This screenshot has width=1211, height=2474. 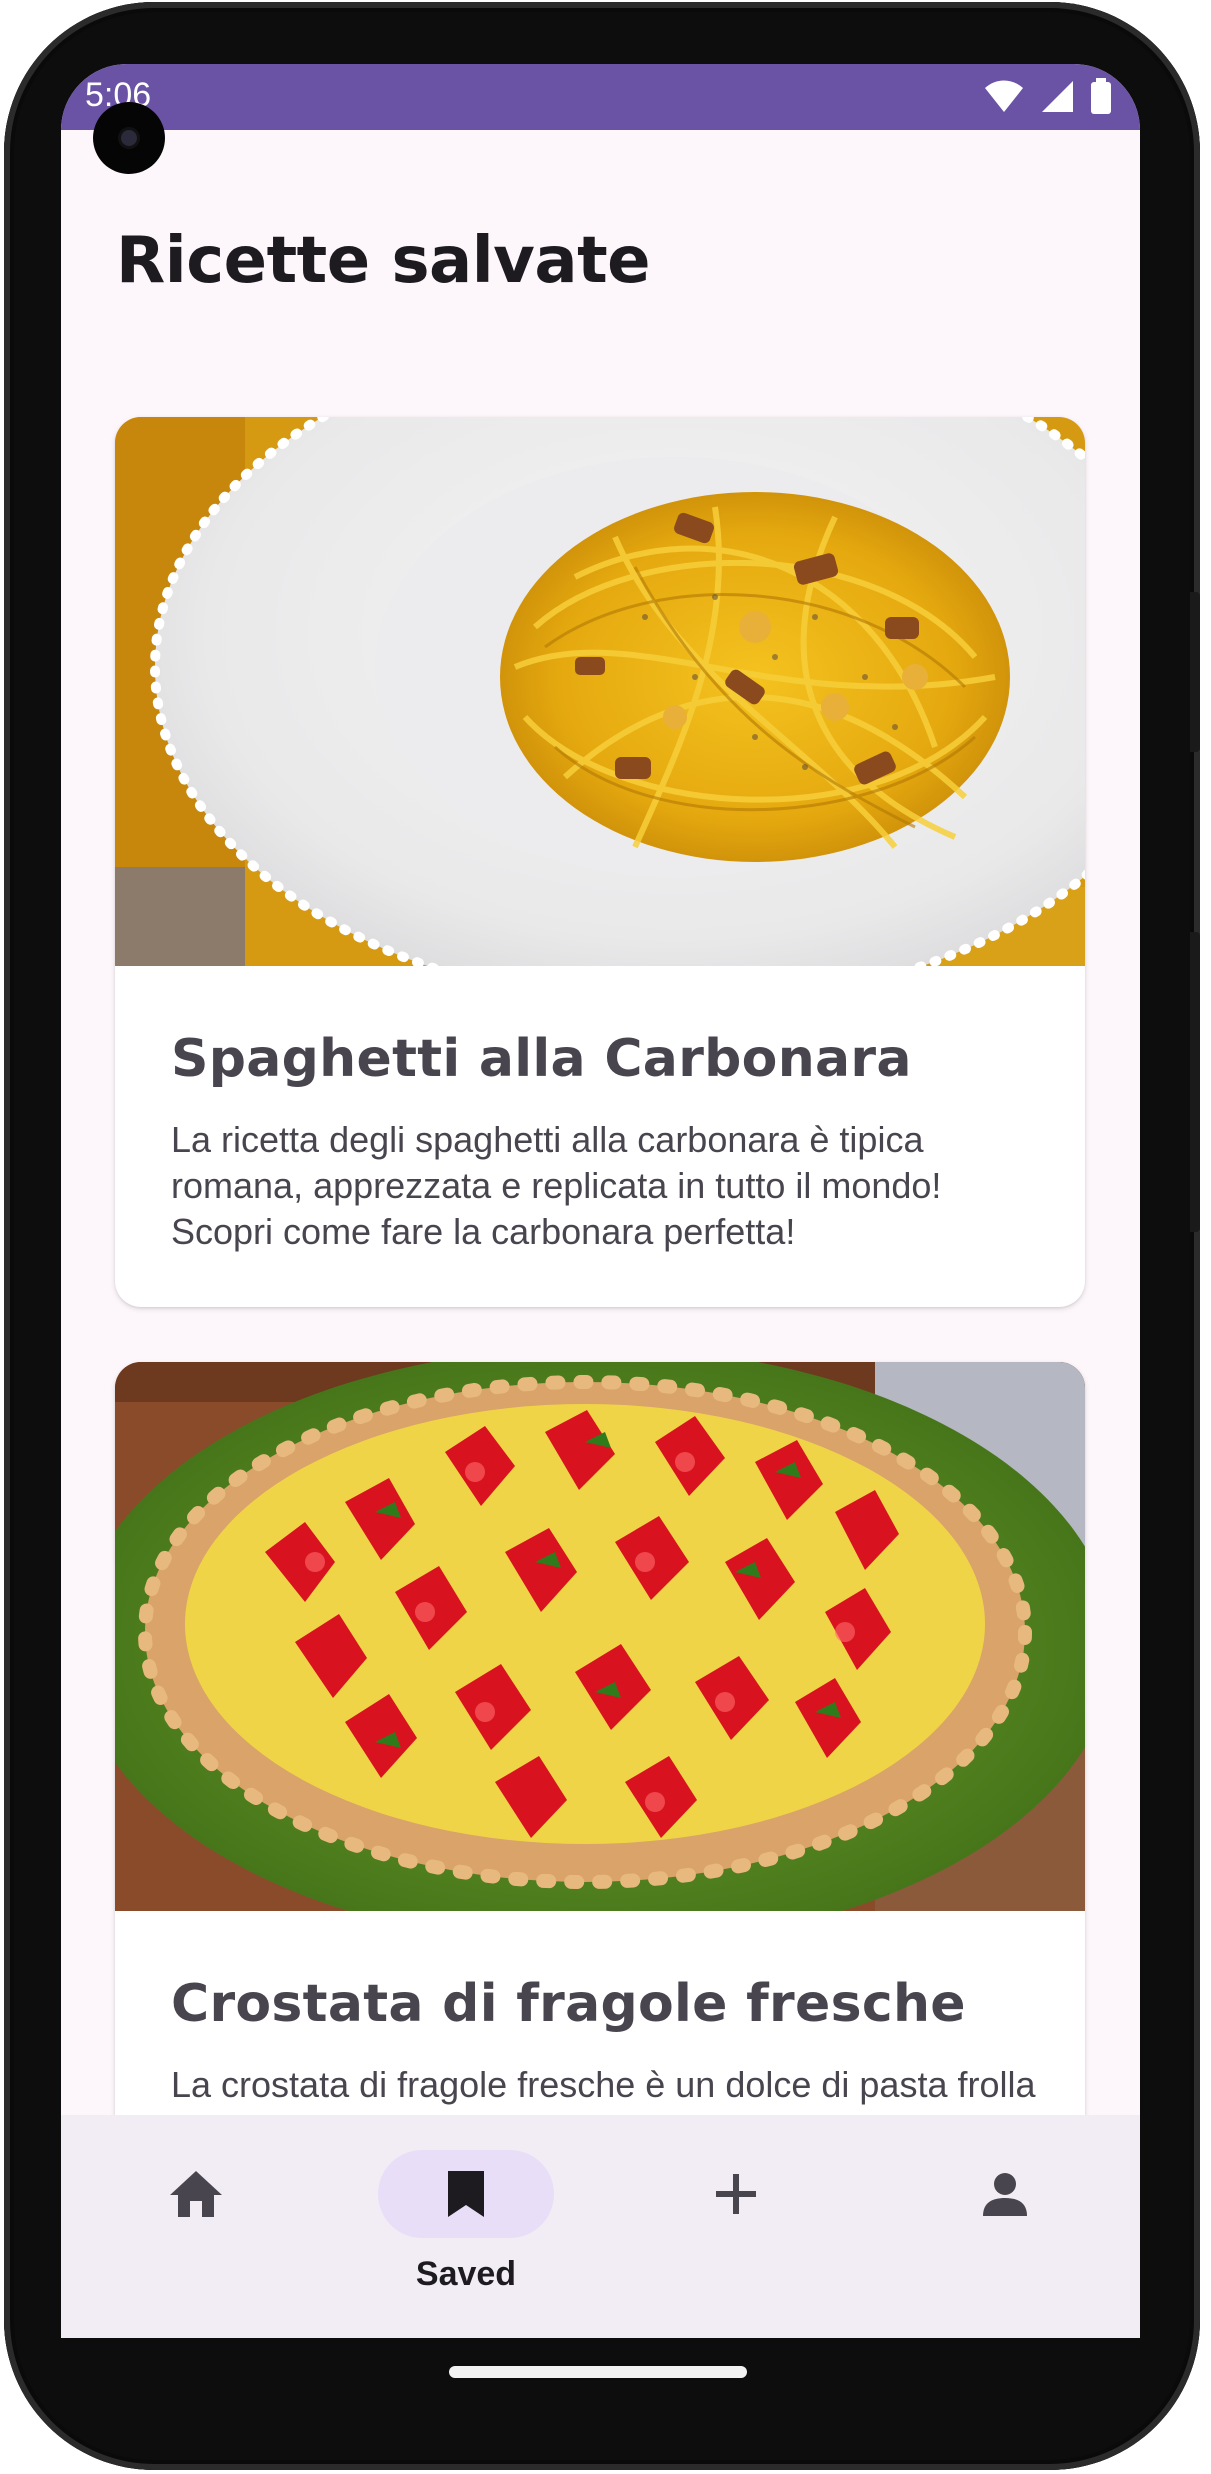 What do you see at coordinates (383, 261) in the screenshot?
I see `page-title: Ricette salvate` at bounding box center [383, 261].